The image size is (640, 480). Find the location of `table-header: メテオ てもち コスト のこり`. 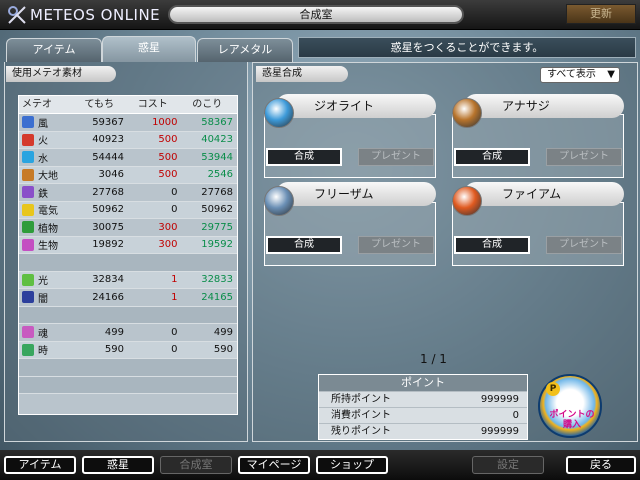

table-header: メテオ てもち コスト のこり is located at coordinates (128, 105).